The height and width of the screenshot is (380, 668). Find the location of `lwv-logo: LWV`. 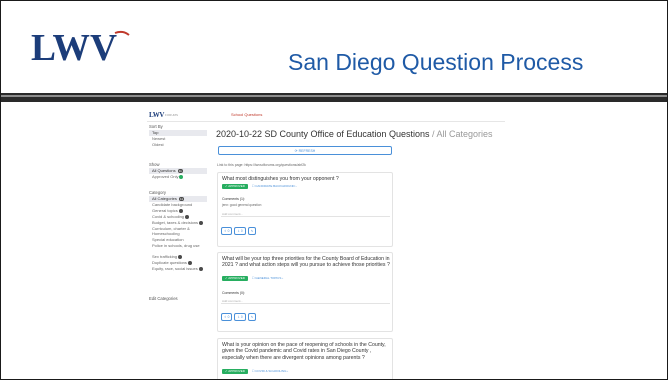

lwv-logo: LWV is located at coordinates (80, 47).